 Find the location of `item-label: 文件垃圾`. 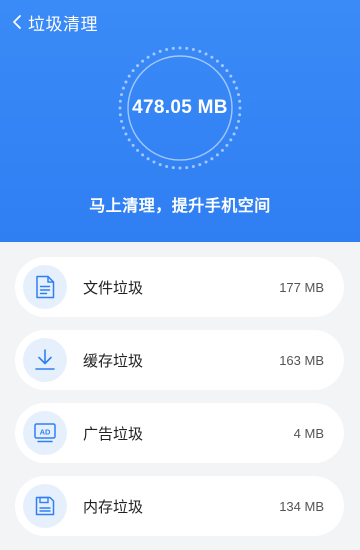

item-label: 文件垃圾 is located at coordinates (113, 287).